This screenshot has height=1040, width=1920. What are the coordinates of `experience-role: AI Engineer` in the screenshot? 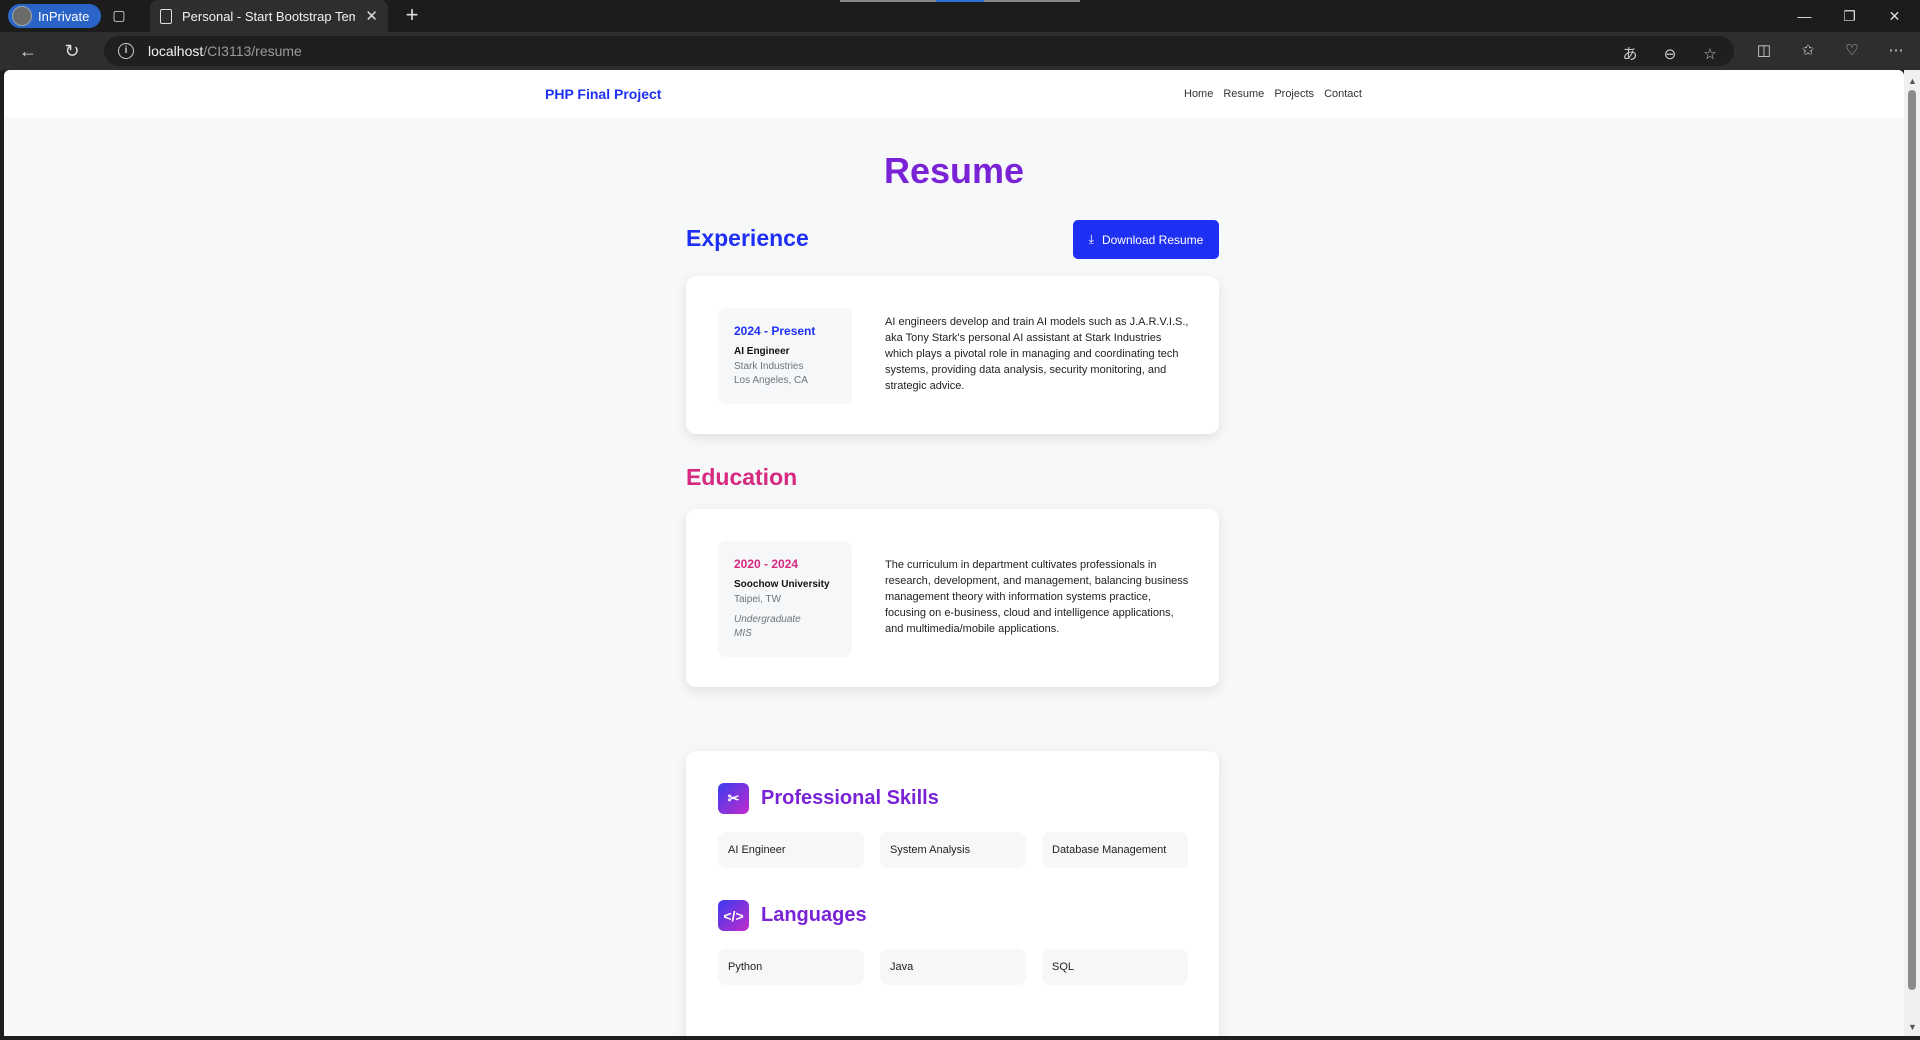 It's located at (762, 351).